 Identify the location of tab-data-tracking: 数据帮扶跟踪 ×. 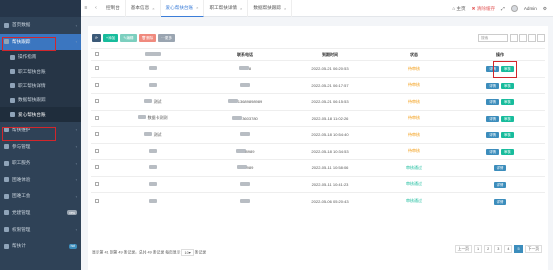
(270, 8).